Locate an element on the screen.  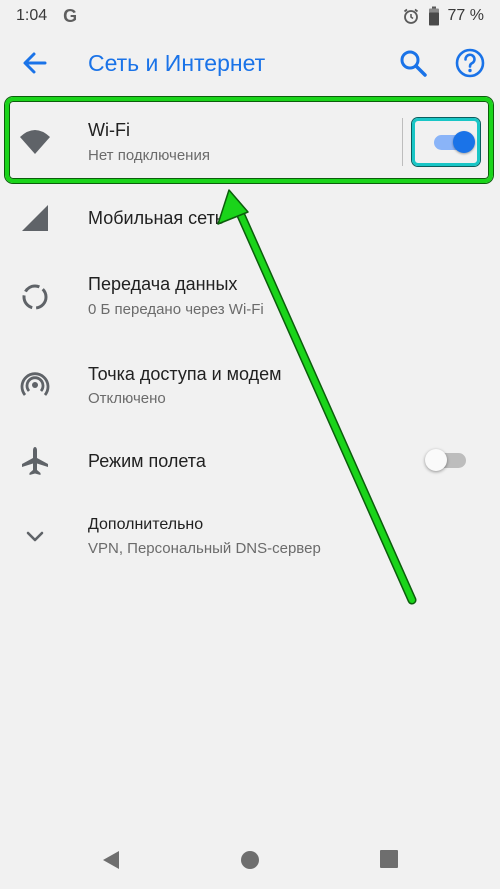
alarm-icon is located at coordinates (410, 16).